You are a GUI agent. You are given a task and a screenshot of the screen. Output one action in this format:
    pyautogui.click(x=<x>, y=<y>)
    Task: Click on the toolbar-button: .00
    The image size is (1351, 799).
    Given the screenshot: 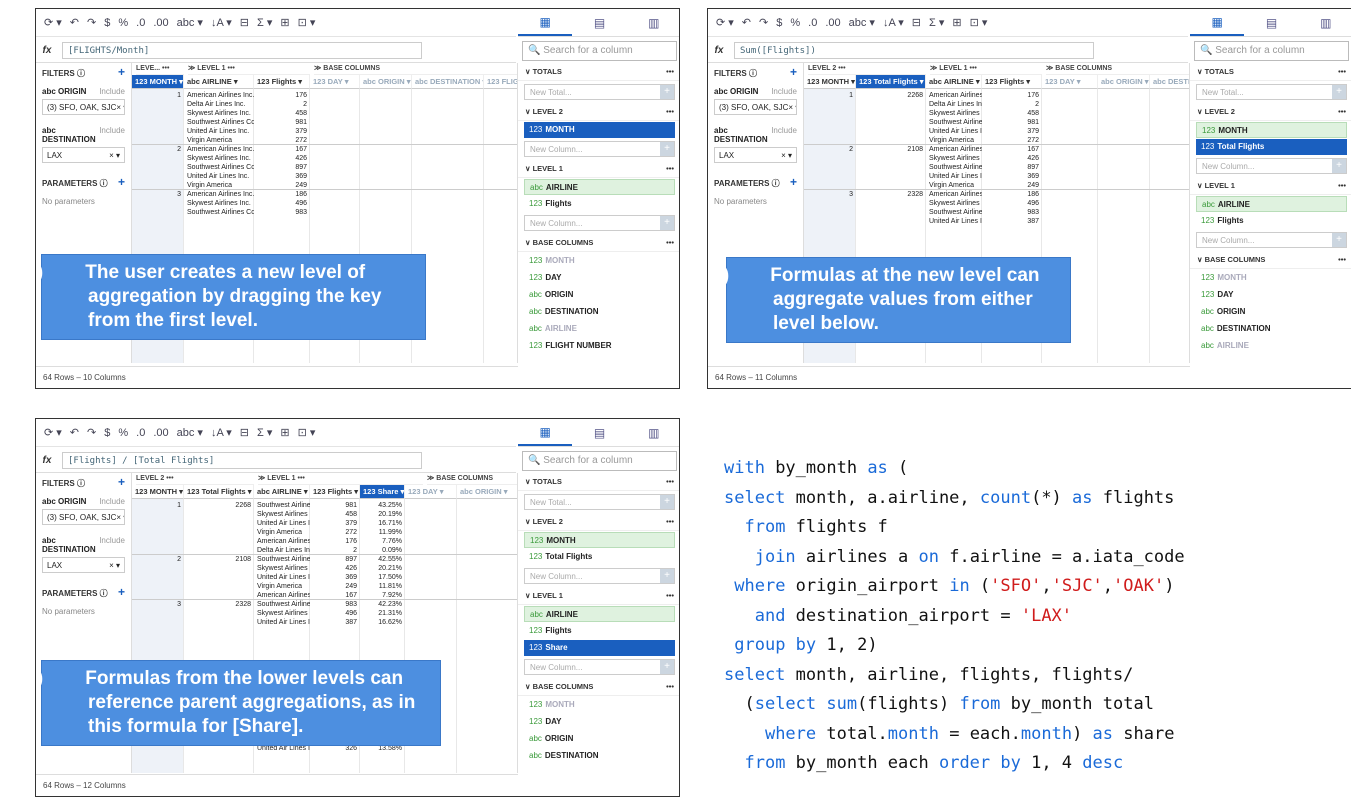 What is the action you would take?
    pyautogui.click(x=160, y=23)
    